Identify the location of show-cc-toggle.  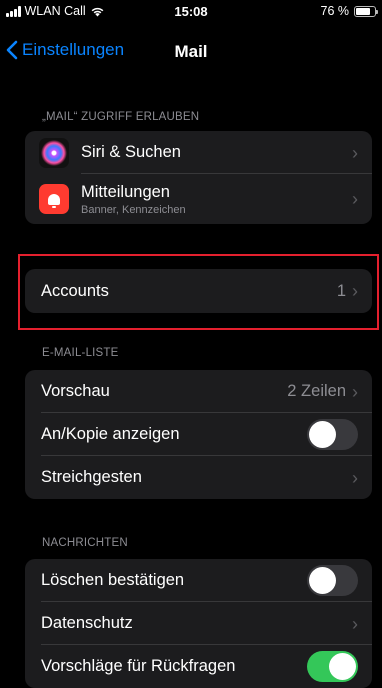
(332, 434).